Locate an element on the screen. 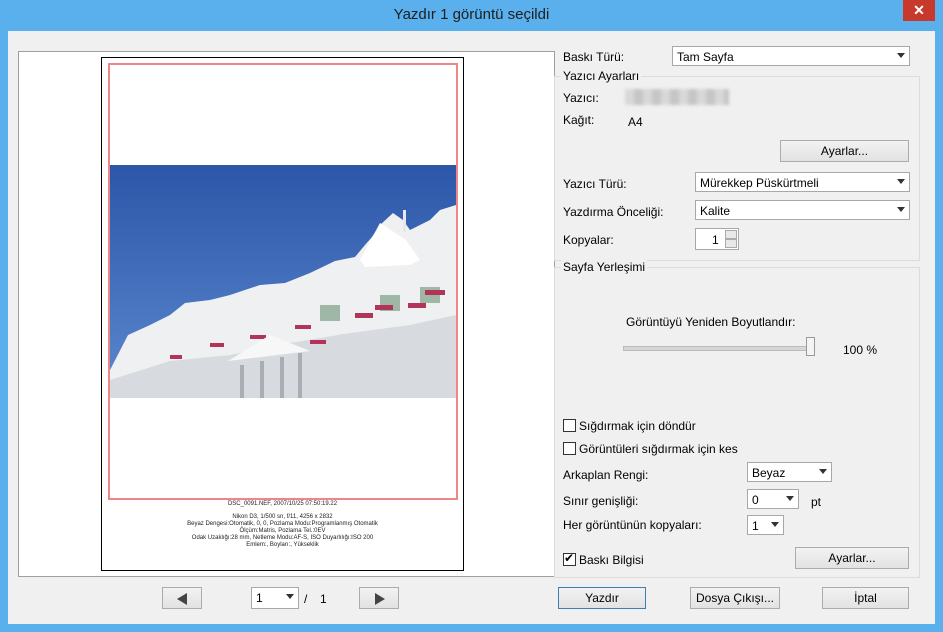  title-bar: Yazdır 1 görüntü seçildi ✕ is located at coordinates (471, 15).